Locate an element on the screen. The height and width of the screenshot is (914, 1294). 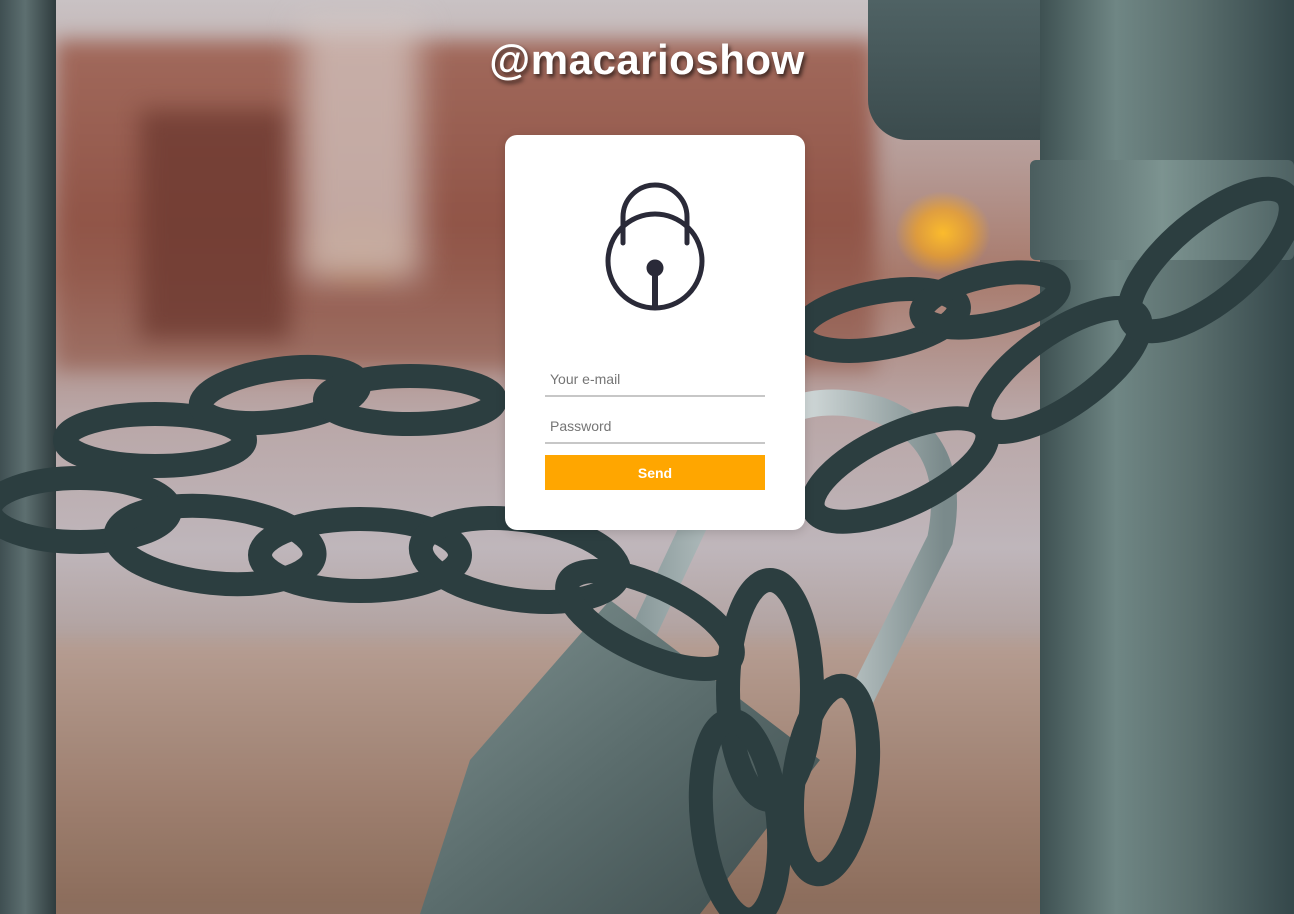
email-field is located at coordinates (655, 380).